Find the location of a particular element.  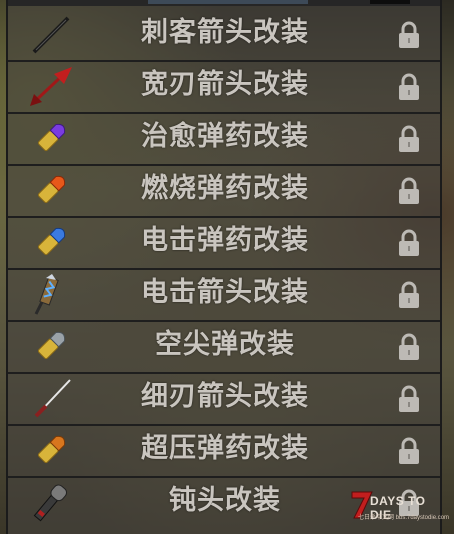

mod-row-label: 电击箭头改装 is located at coordinates (225, 292).